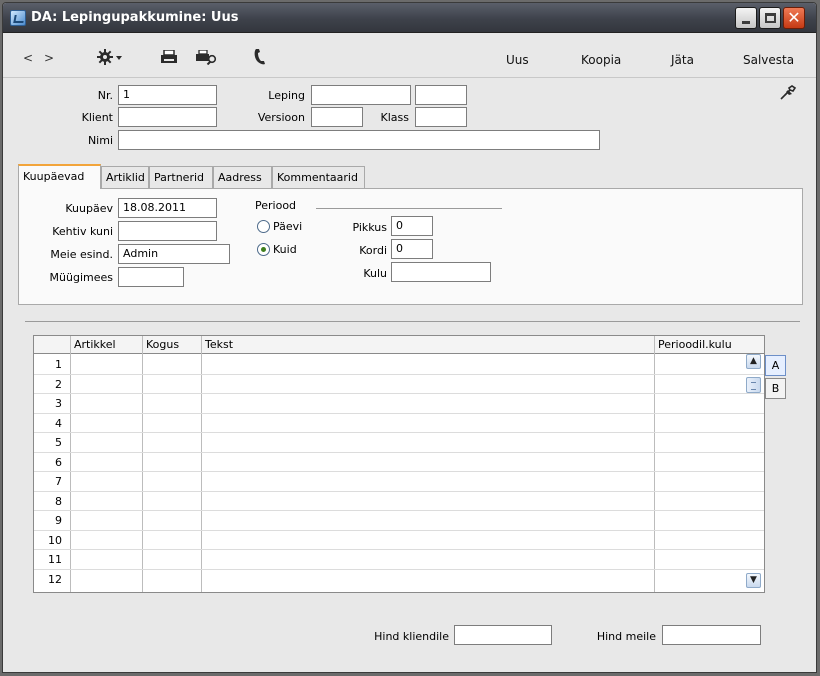  Describe the element at coordinates (119, 58) in the screenshot. I see `dropdown-arrow-icon` at that location.